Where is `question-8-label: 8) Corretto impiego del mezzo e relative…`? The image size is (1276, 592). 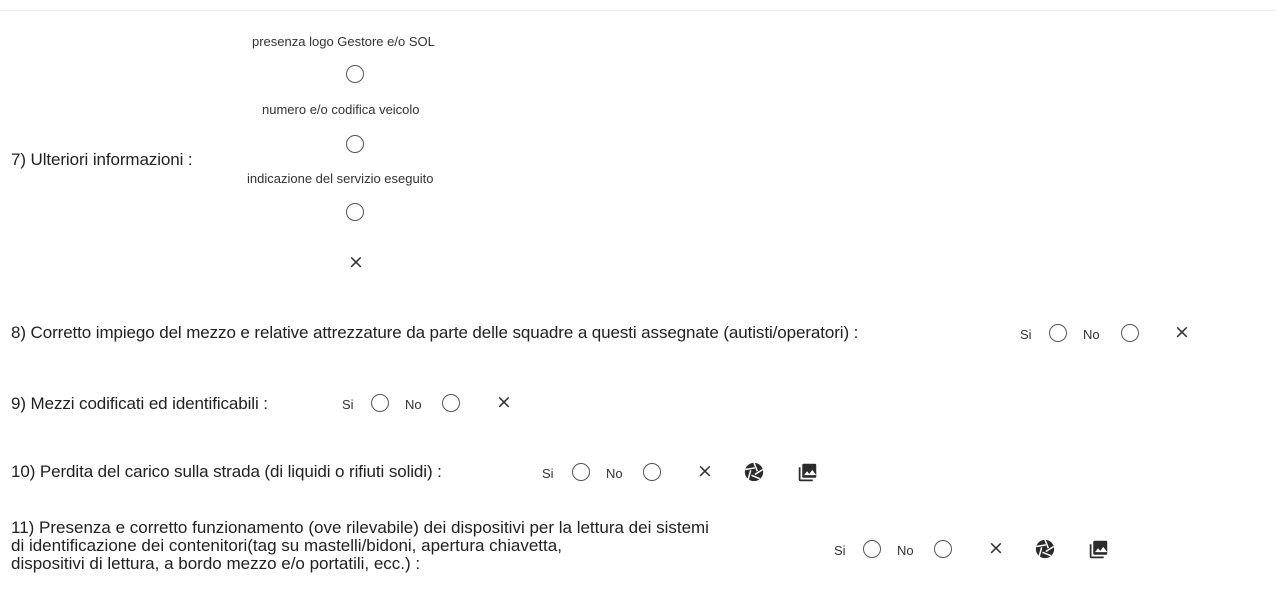 question-8-label: 8) Corretto impiego del mezzo e relative… is located at coordinates (435, 332).